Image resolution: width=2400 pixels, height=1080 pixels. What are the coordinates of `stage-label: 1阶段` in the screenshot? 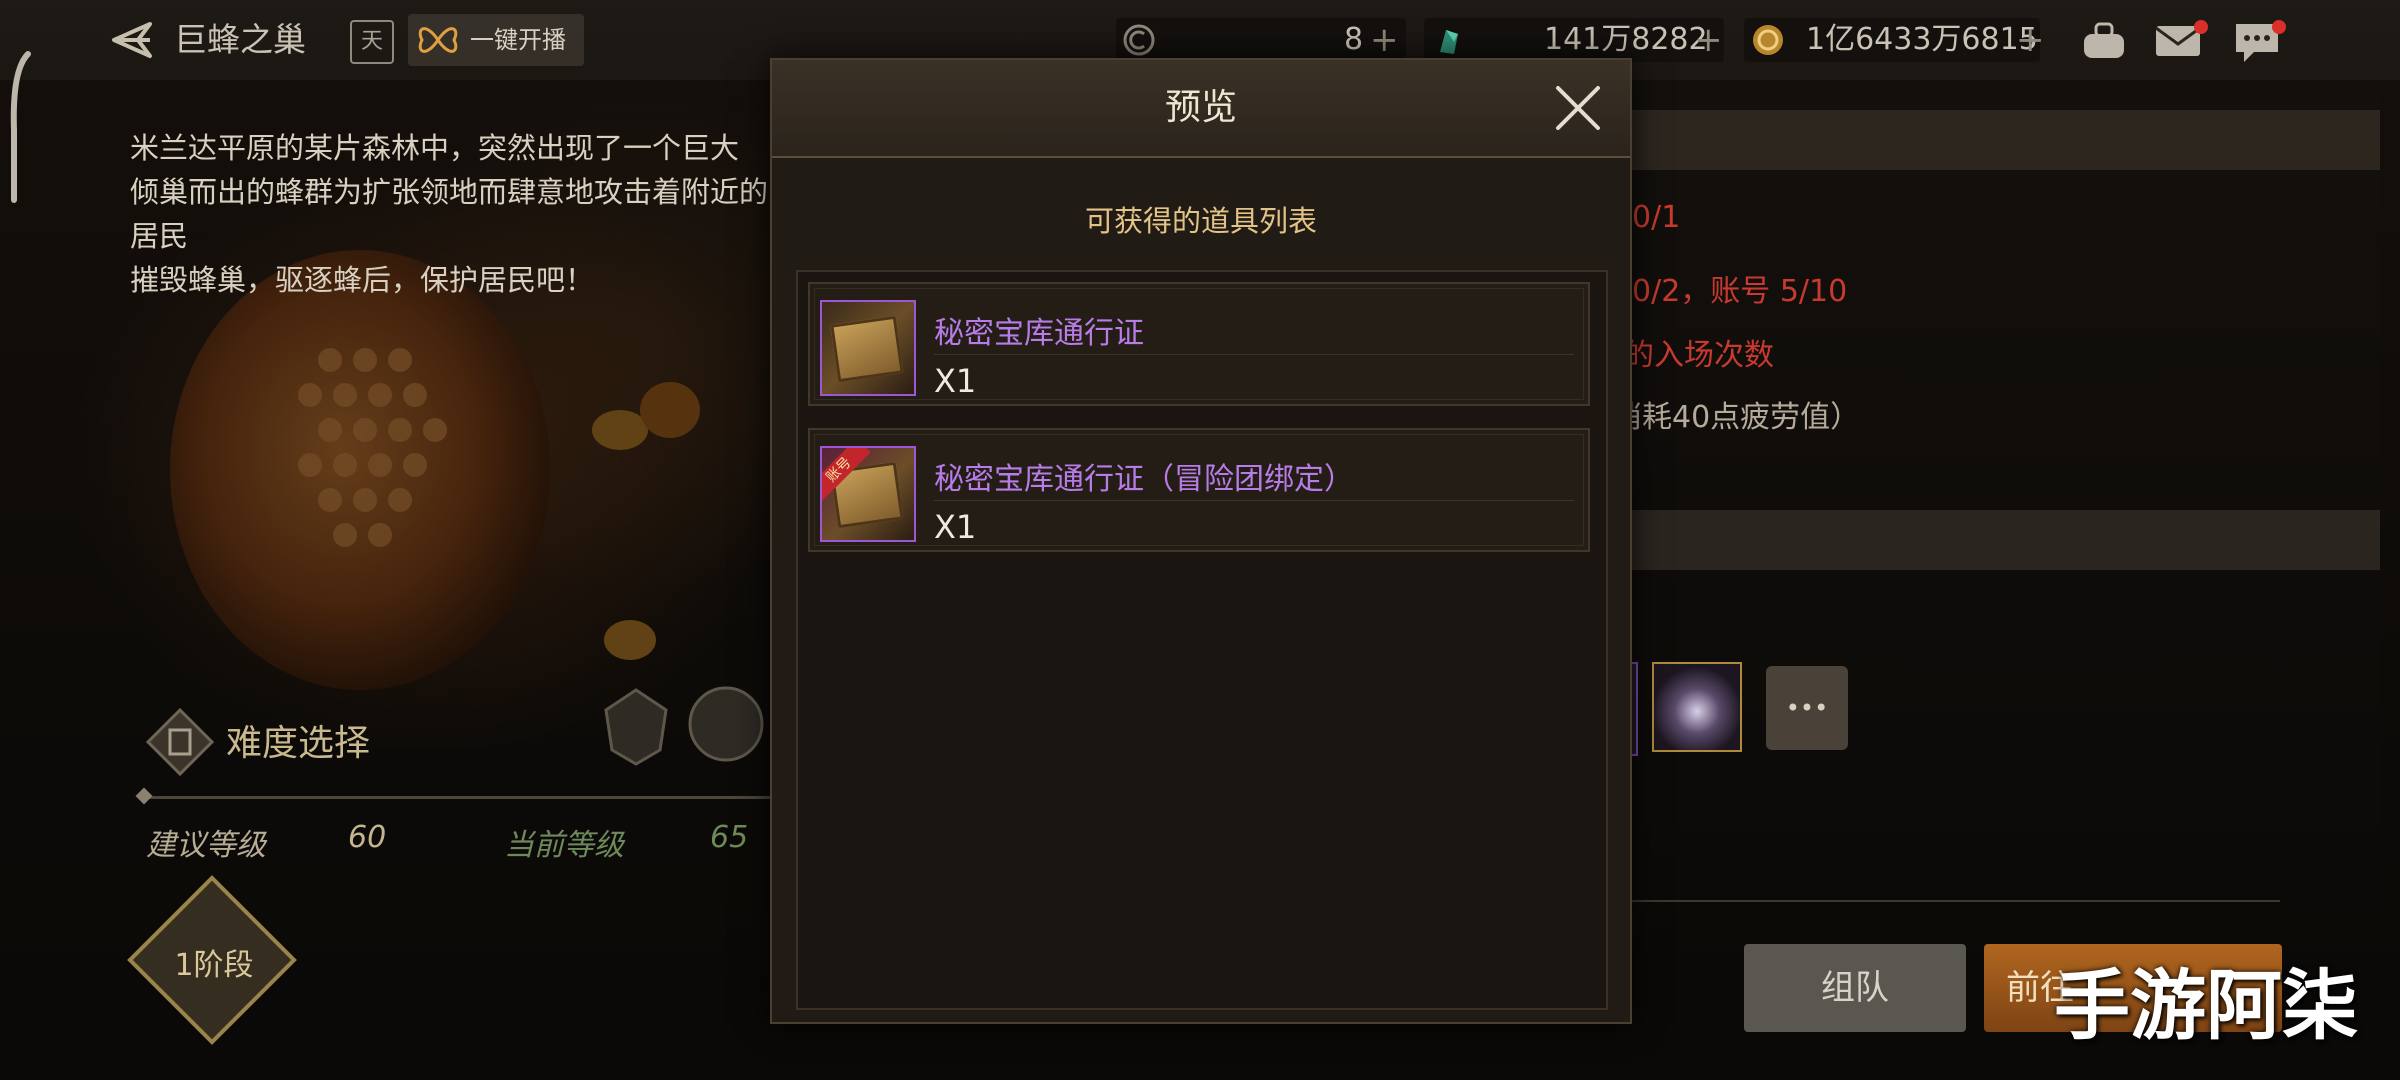 It's located at (214, 965).